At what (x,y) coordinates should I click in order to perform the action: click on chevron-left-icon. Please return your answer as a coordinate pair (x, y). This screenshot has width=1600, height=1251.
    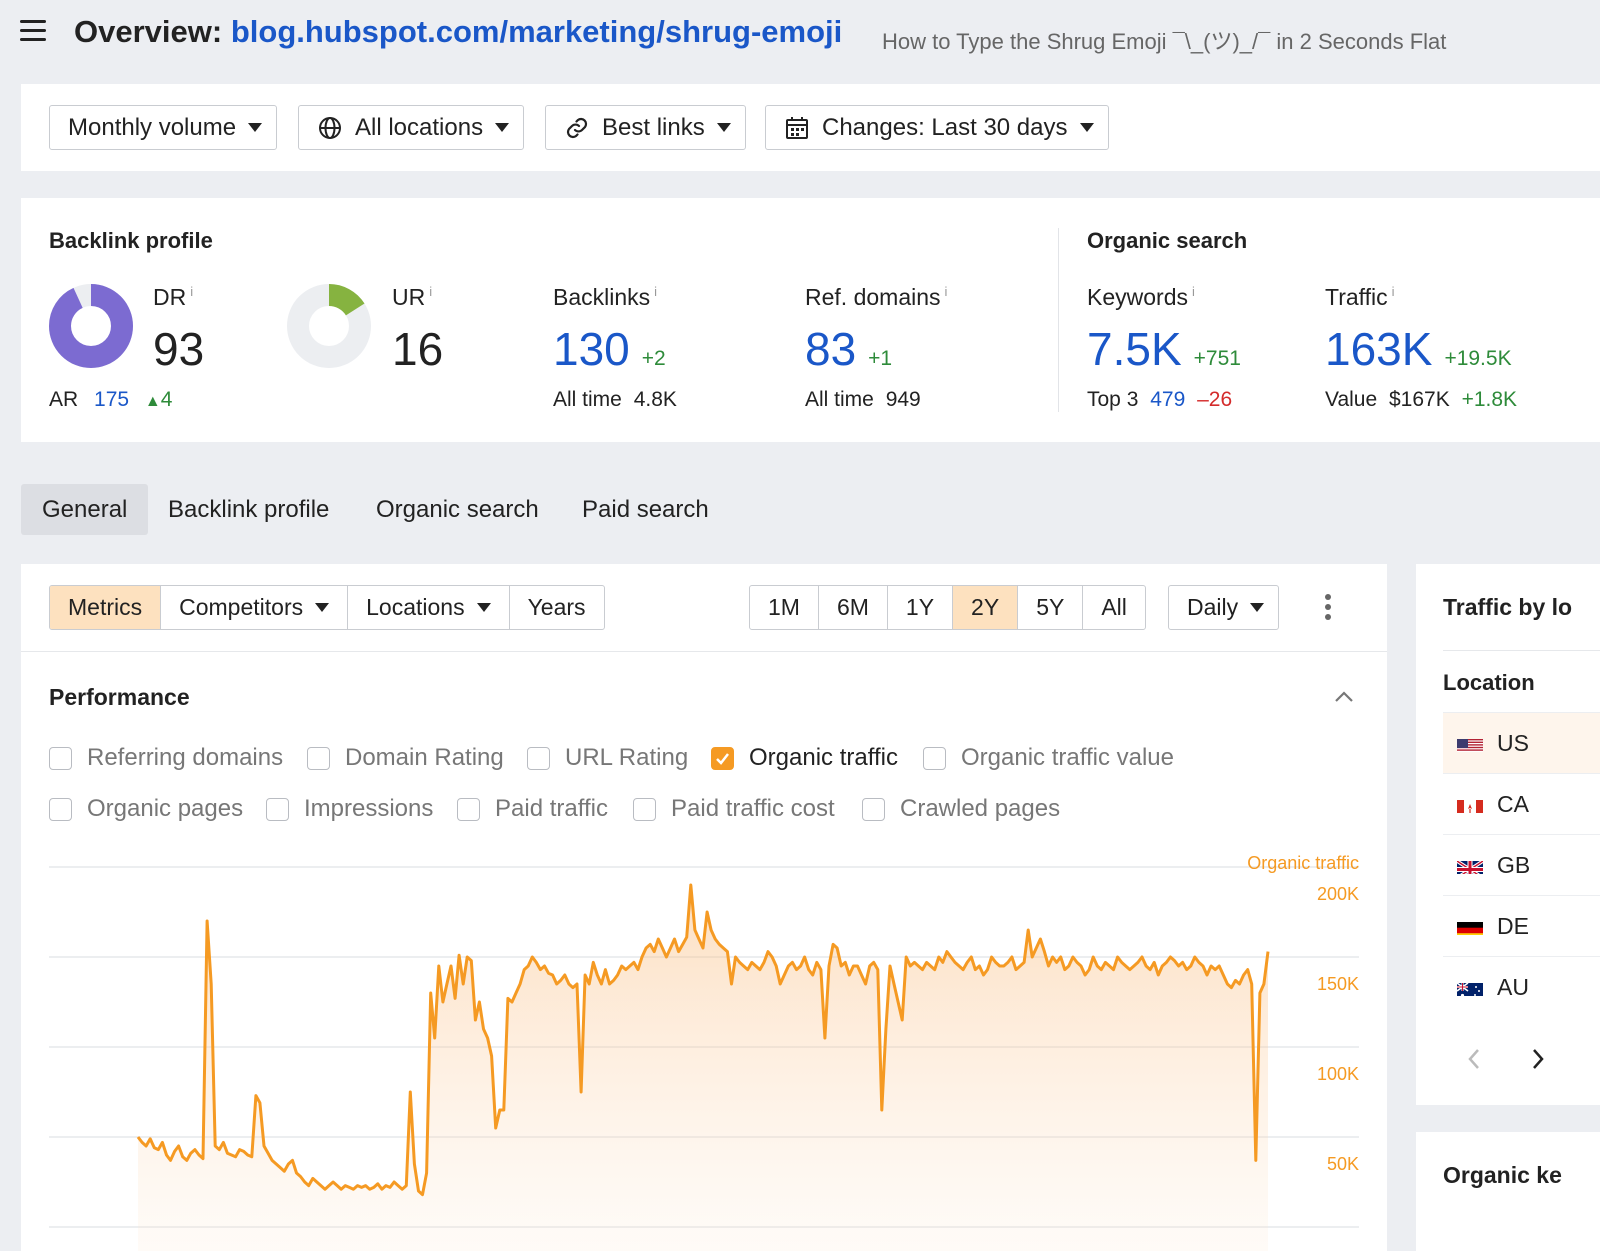
    Looking at the image, I should click on (1473, 1059).